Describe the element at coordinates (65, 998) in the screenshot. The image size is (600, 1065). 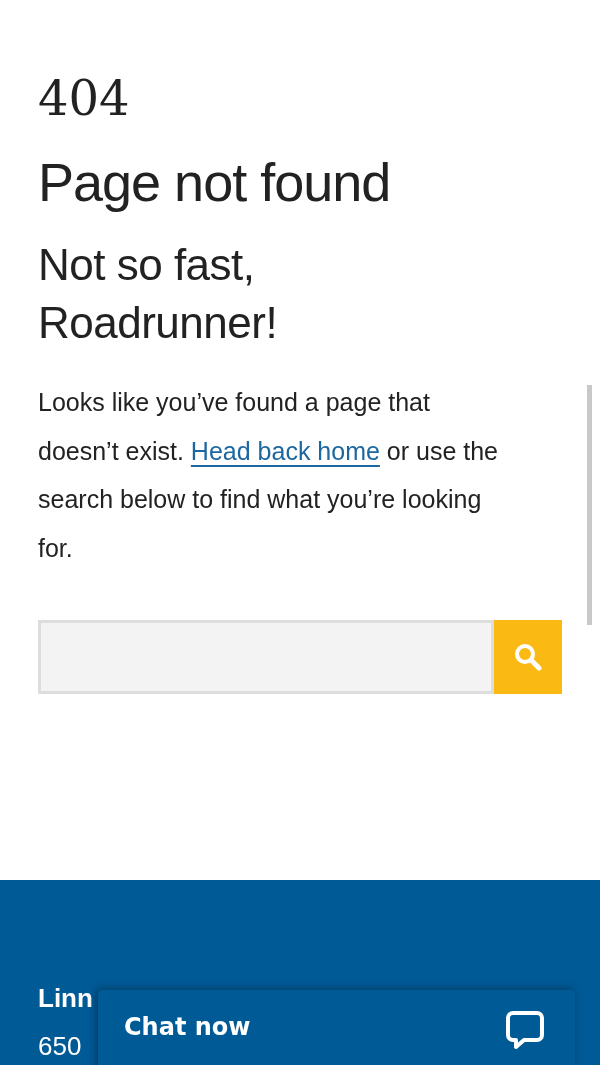
I see `college-name: Linn` at that location.